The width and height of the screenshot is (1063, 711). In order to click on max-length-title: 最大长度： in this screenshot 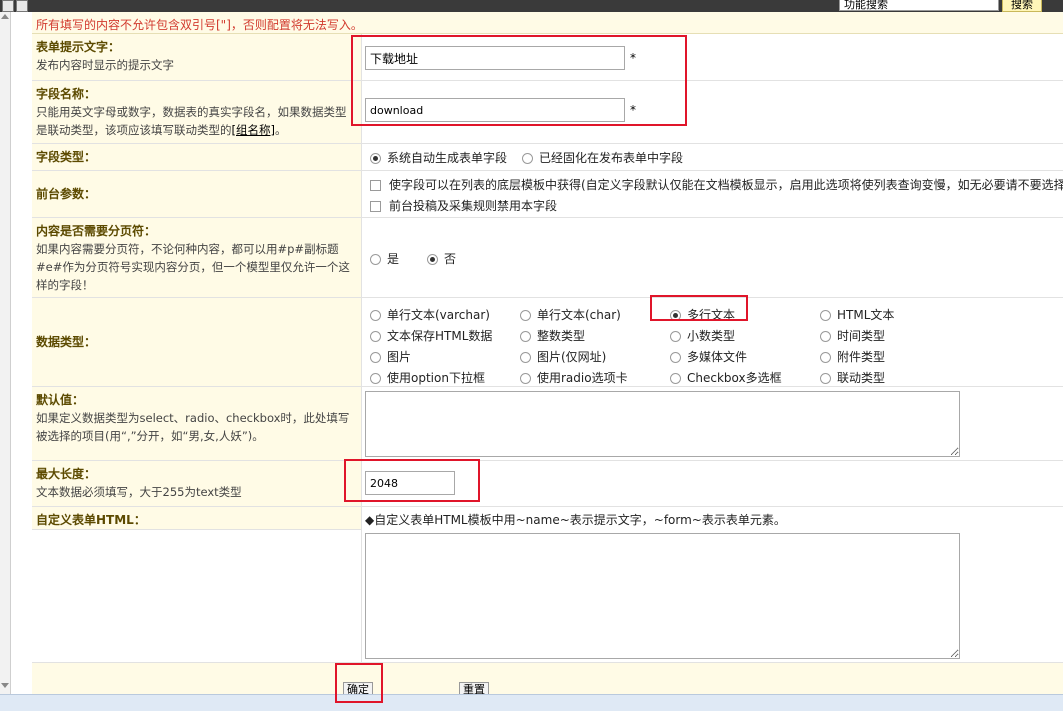, I will do `click(66, 474)`.